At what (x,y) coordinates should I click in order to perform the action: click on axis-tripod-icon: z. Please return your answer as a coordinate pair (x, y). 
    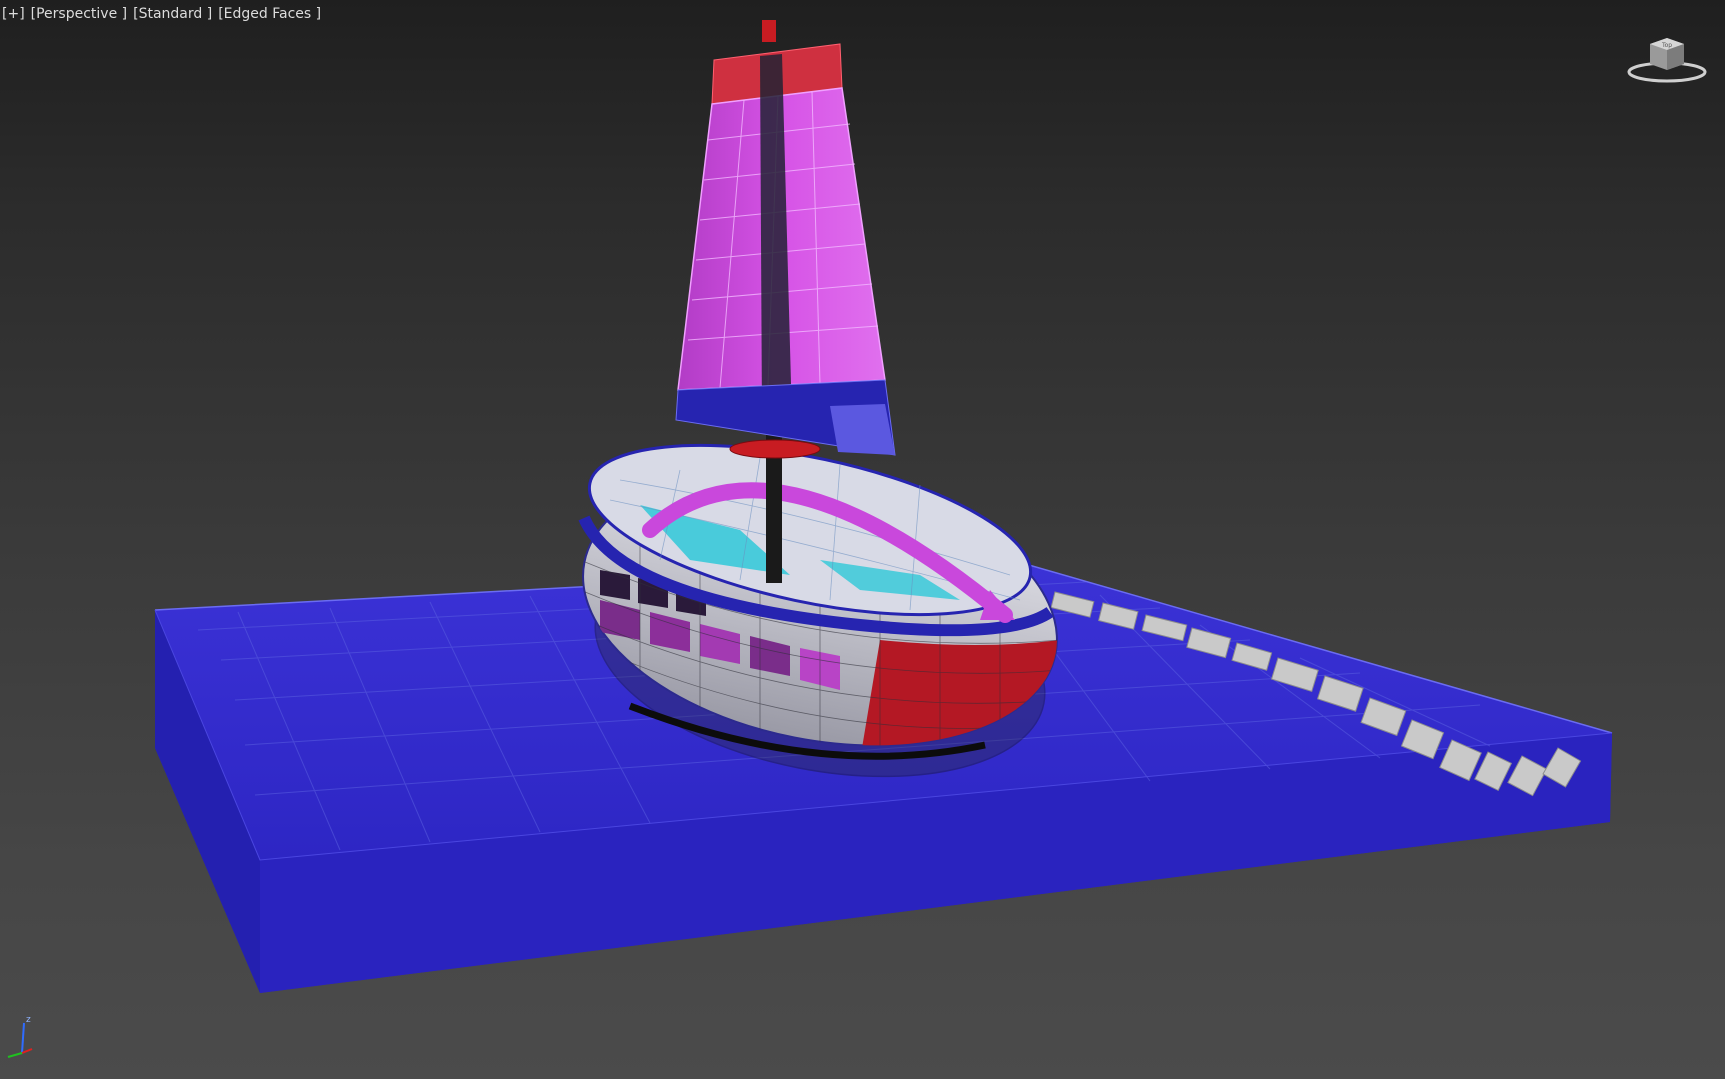
    Looking at the image, I should click on (20, 1036).